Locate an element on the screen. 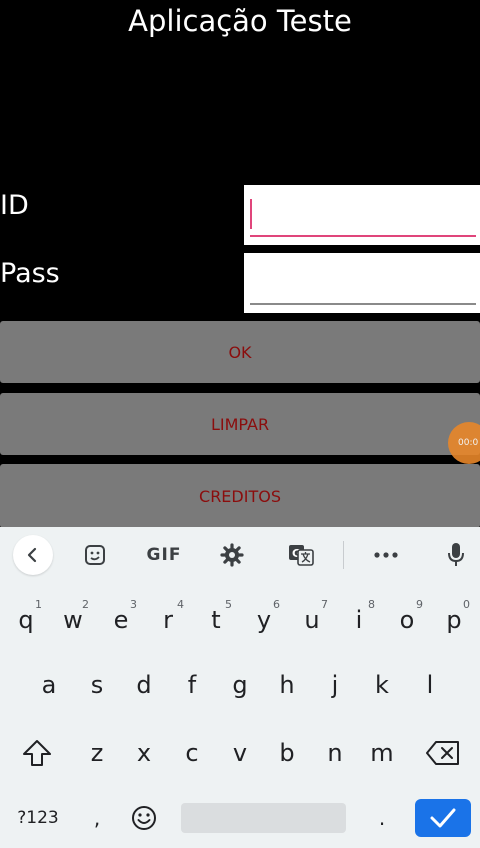 The width and height of the screenshot is (480, 848). key-q: q1 is located at coordinates (26, 620).